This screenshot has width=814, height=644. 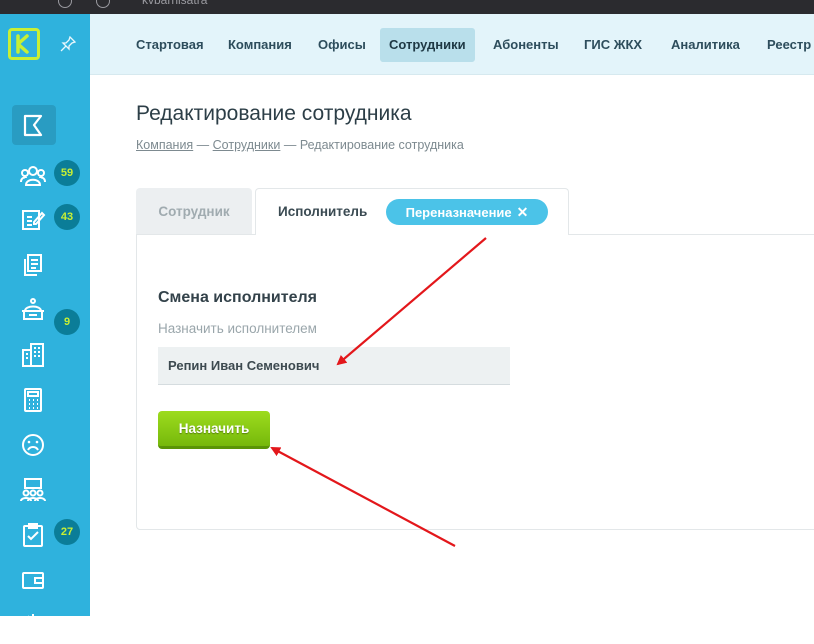 What do you see at coordinates (67, 532) in the screenshot?
I see `tasks-count-badge: 27` at bounding box center [67, 532].